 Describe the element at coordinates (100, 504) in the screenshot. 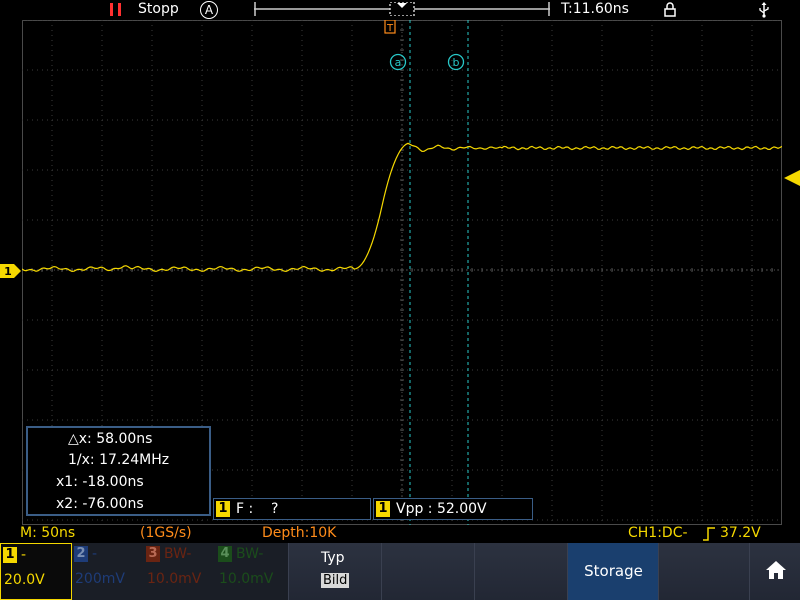

I see `cursor-x2: x2: -76.00ns` at that location.